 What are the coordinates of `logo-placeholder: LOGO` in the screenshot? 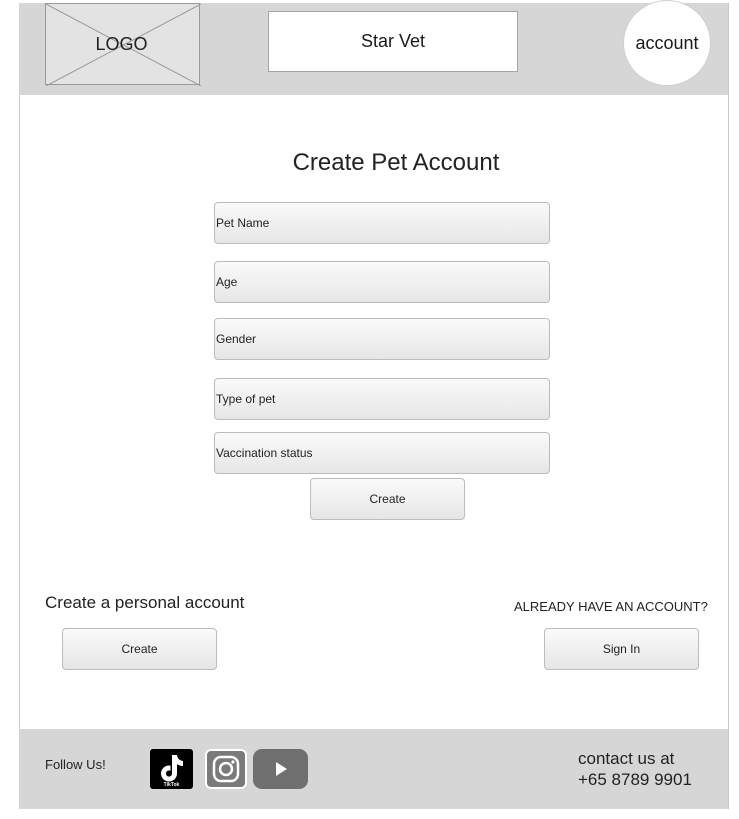 It's located at (123, 44).